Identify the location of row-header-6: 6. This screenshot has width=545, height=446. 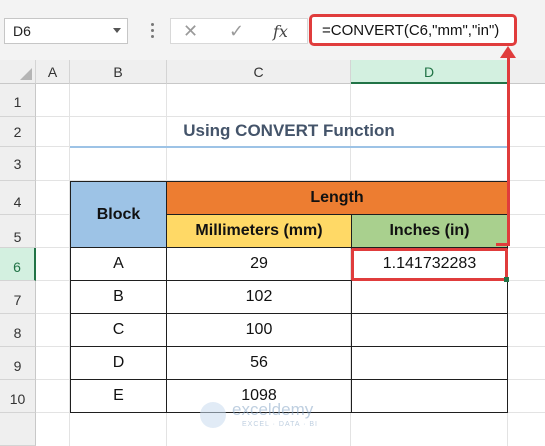
(18, 264).